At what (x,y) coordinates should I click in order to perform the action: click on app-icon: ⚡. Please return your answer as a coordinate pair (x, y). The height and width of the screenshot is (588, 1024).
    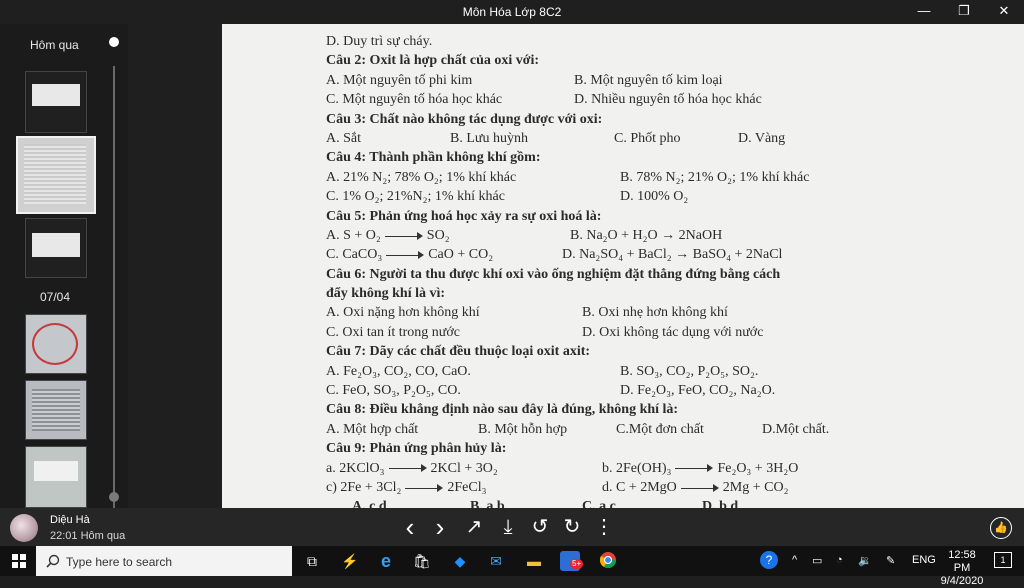
    Looking at the image, I should click on (350, 561).